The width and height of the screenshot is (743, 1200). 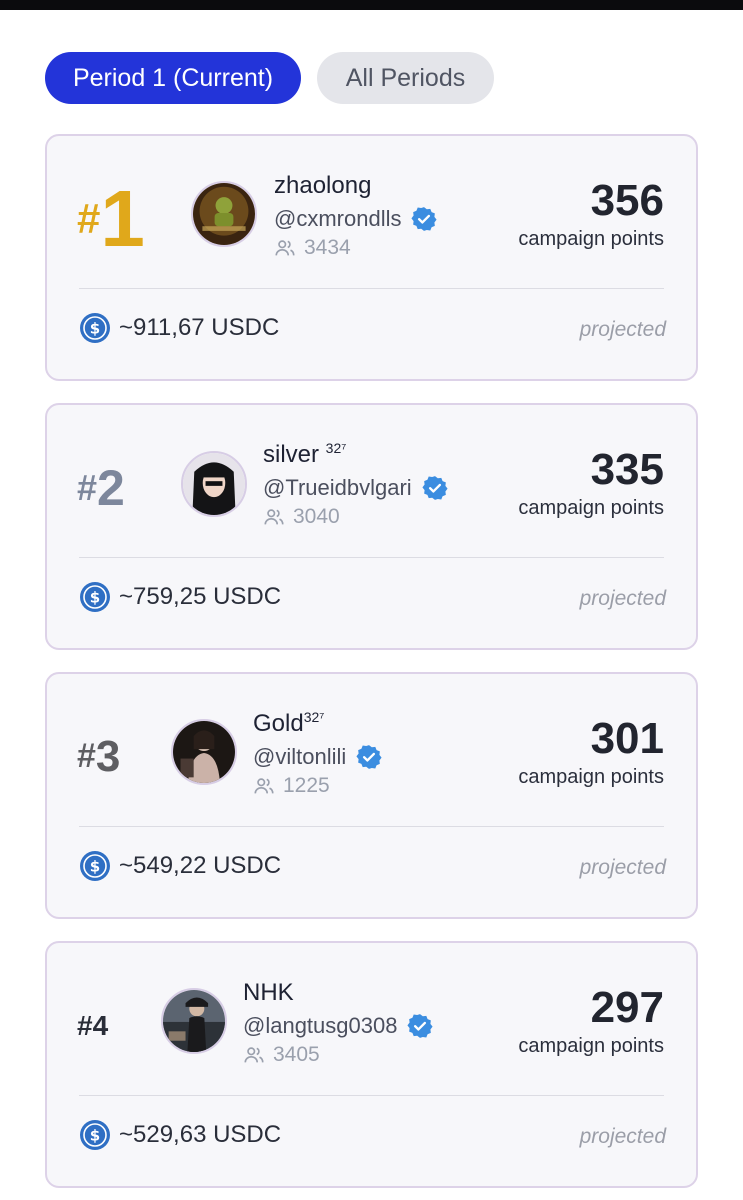 I want to click on rank-label: #2, so click(x=101, y=487).